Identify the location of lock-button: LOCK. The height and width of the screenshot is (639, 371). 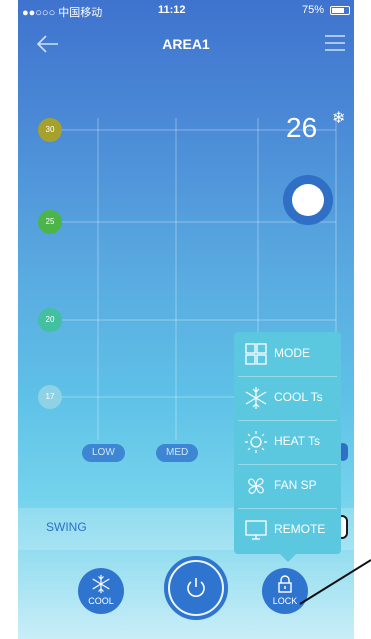
(285, 591).